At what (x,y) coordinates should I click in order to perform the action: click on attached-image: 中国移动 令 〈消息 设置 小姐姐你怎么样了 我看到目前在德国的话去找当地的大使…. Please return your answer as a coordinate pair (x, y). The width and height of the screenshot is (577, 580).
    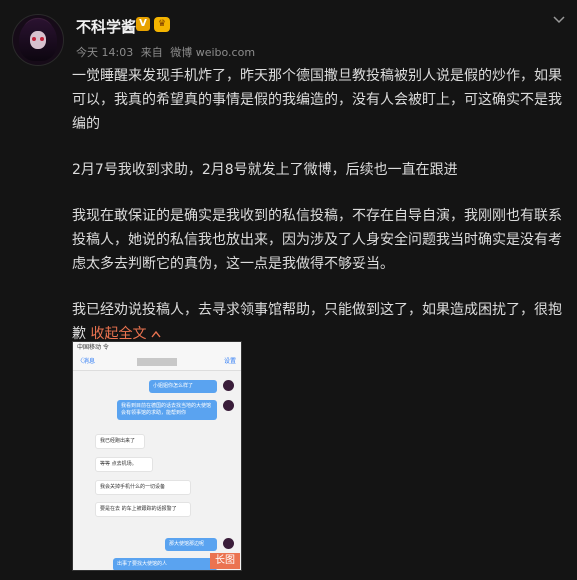
    Looking at the image, I should click on (157, 456).